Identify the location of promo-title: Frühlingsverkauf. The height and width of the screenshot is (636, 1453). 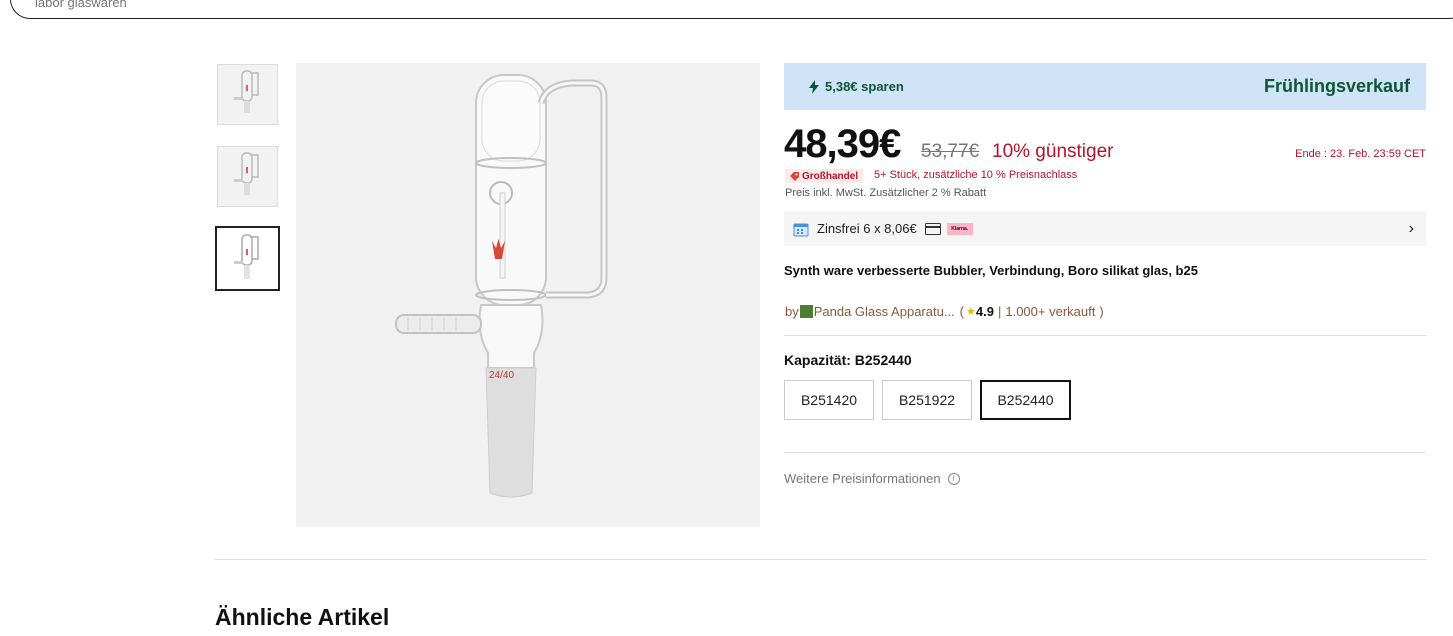
(1336, 86).